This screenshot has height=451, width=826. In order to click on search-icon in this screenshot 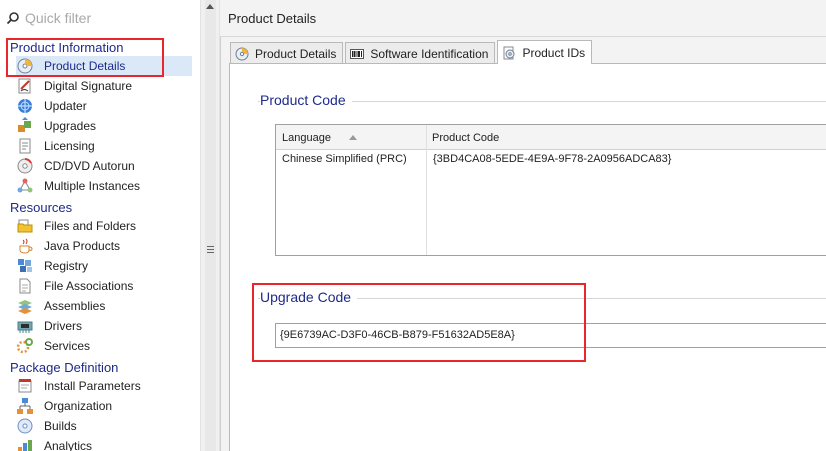, I will do `click(13, 18)`.